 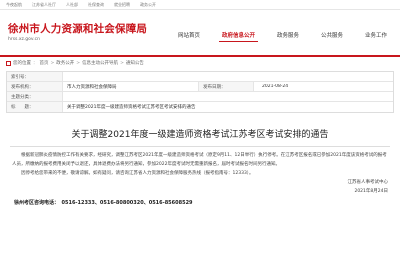 What do you see at coordinates (200, 107) in the screenshot?
I see `meta-row-title: 标 题： 关于调整2021年度一级建造师资格考试江苏考区考试安排的通告` at bounding box center [200, 107].